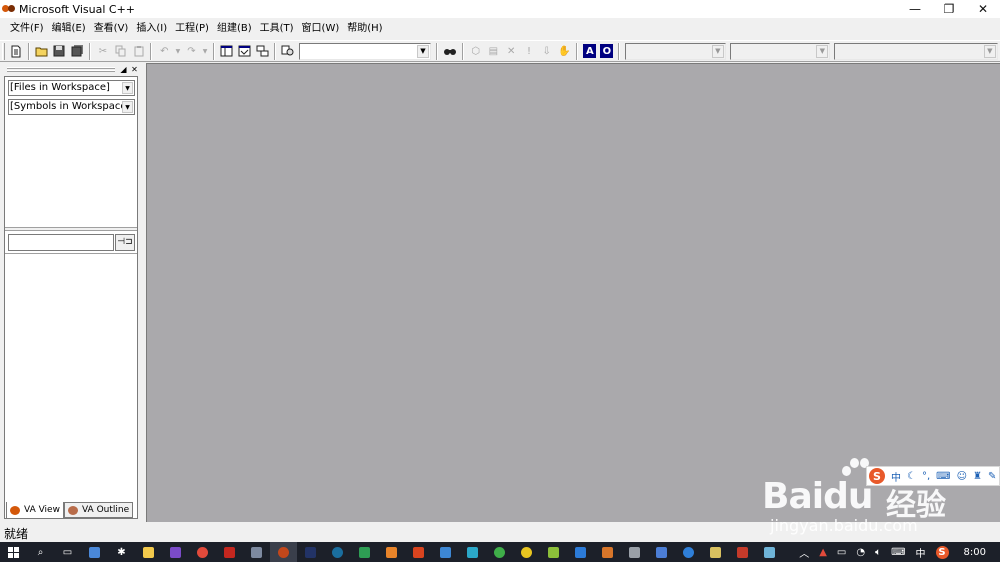 The width and height of the screenshot is (1000, 562). What do you see at coordinates (283, 552) in the screenshot?
I see `visual-cpp-taskbar-icon` at bounding box center [283, 552].